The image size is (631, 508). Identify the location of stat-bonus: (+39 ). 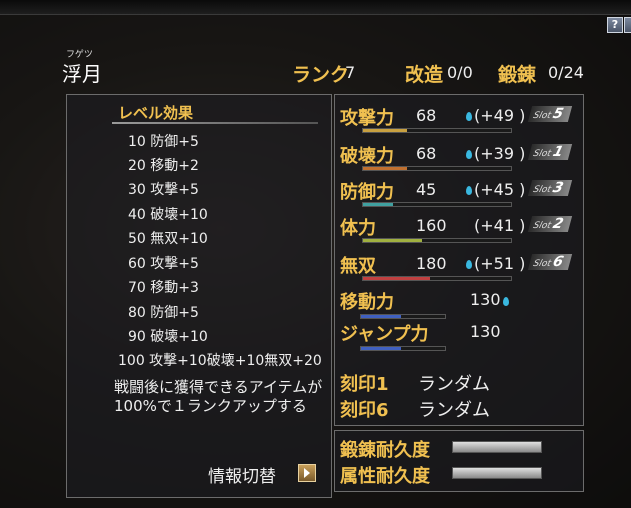
(500, 153).